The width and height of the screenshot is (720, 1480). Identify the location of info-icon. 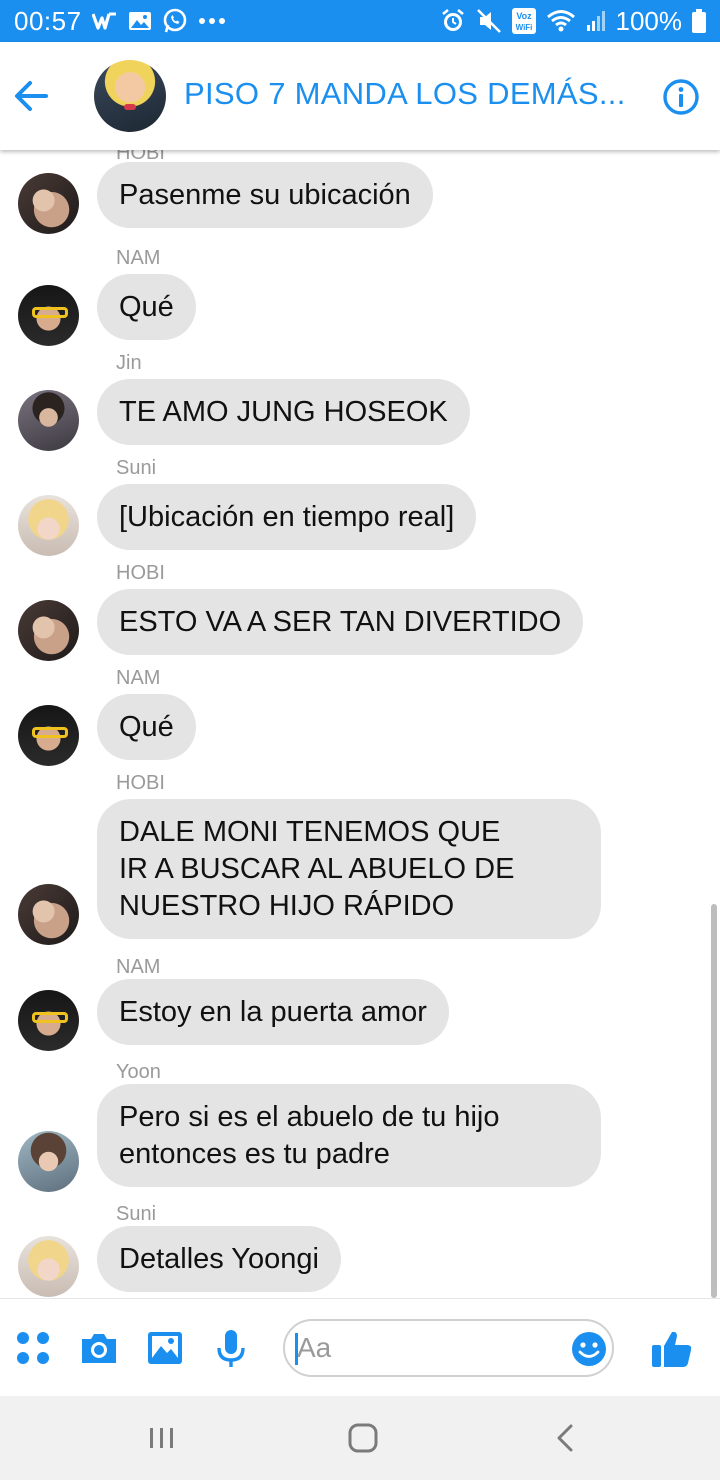
(681, 97).